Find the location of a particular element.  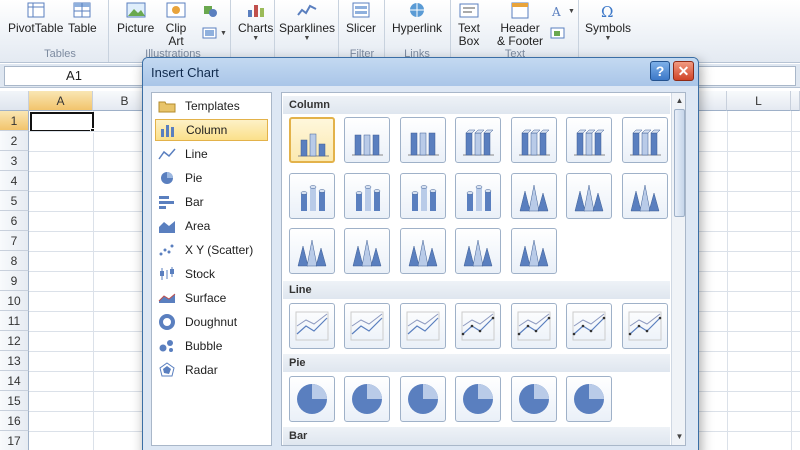

text-box-button: Text Box is located at coordinates (469, 25).